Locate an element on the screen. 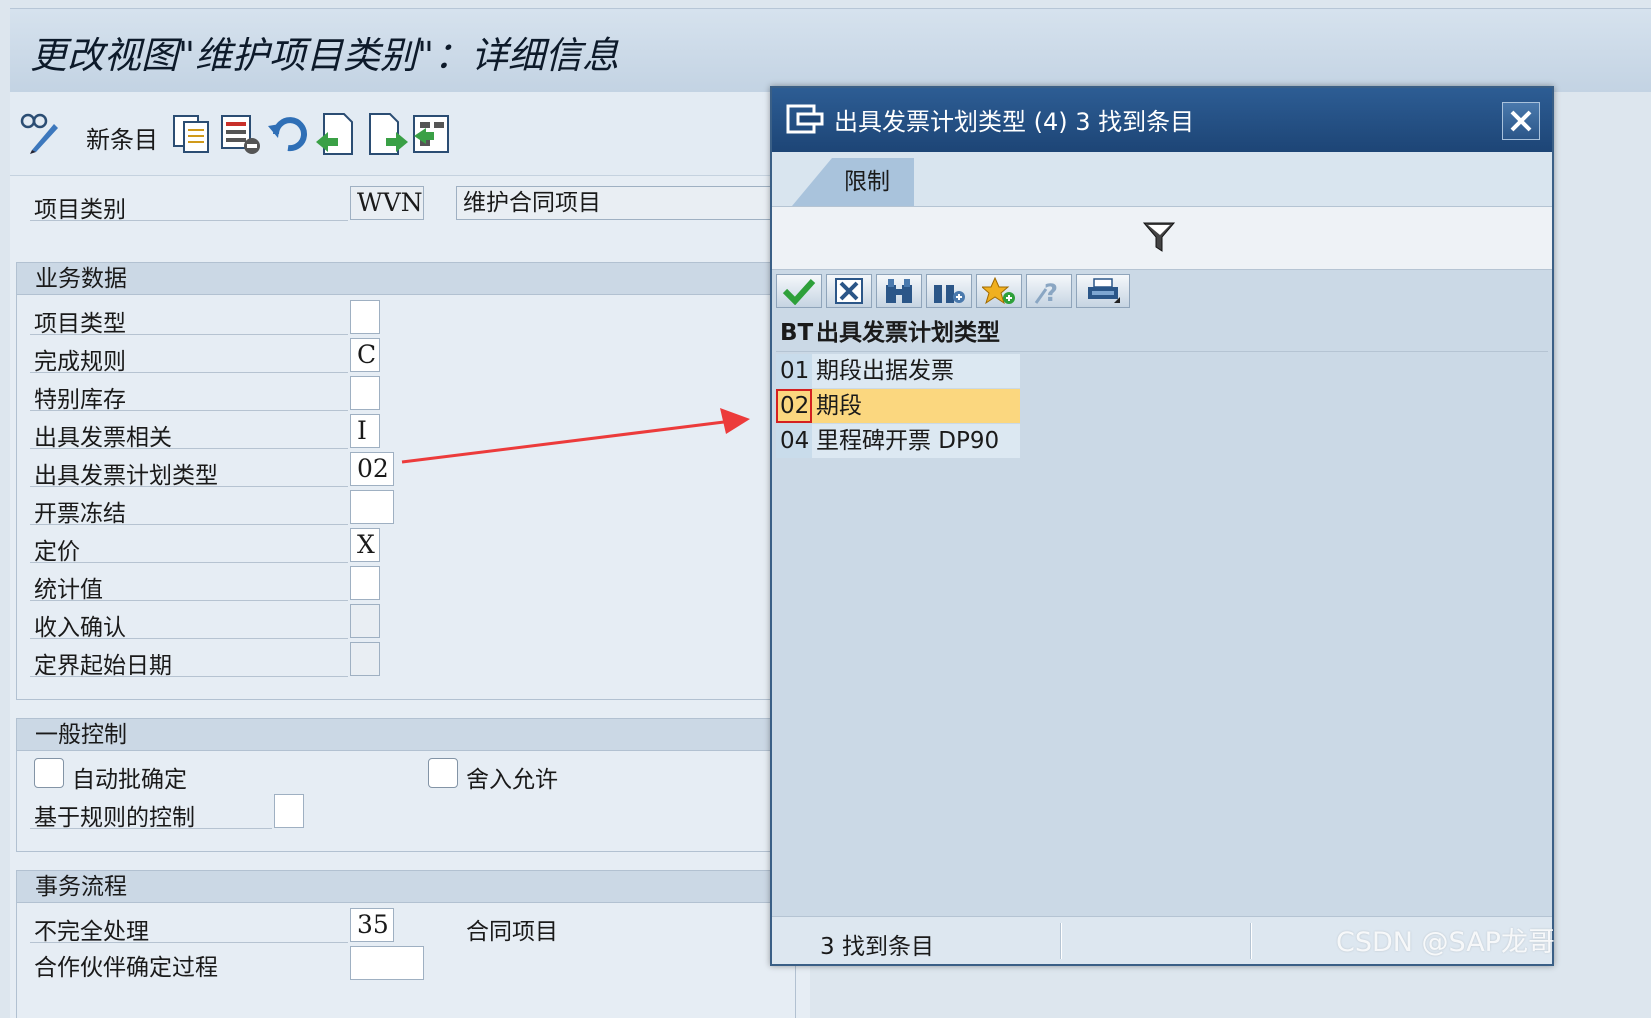 This screenshot has width=1651, height=1018. special-stock-field is located at coordinates (365, 393).